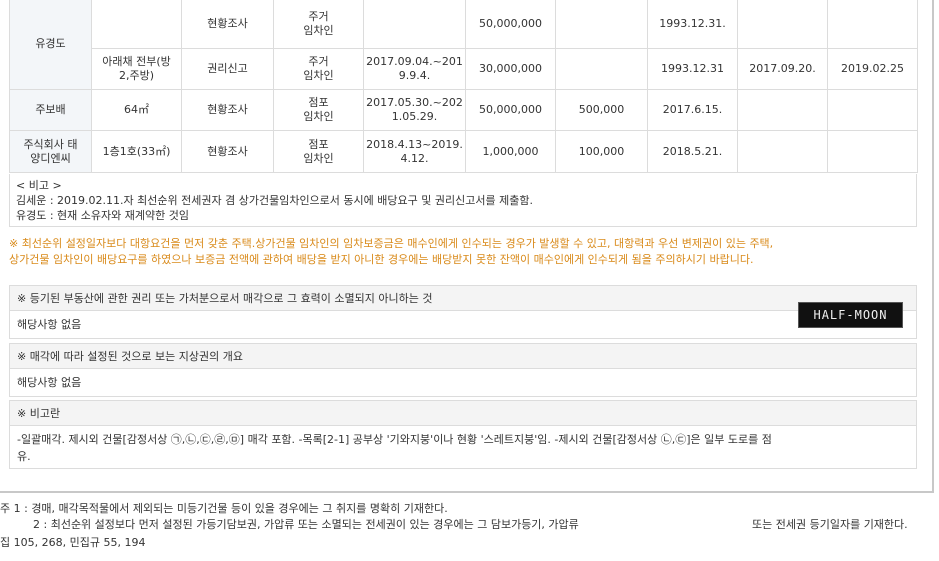 The image size is (939, 561). Describe the element at coordinates (510, 69) in the screenshot. I see `deposit-cell: 30,000,000` at that location.